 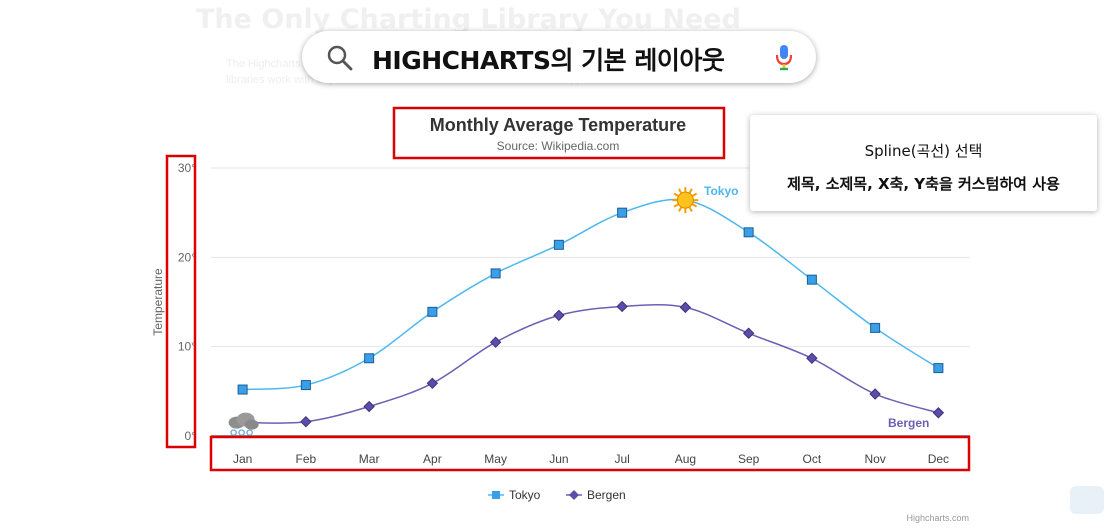 I want to click on y-axis-title: Temperature, so click(x=158, y=302).